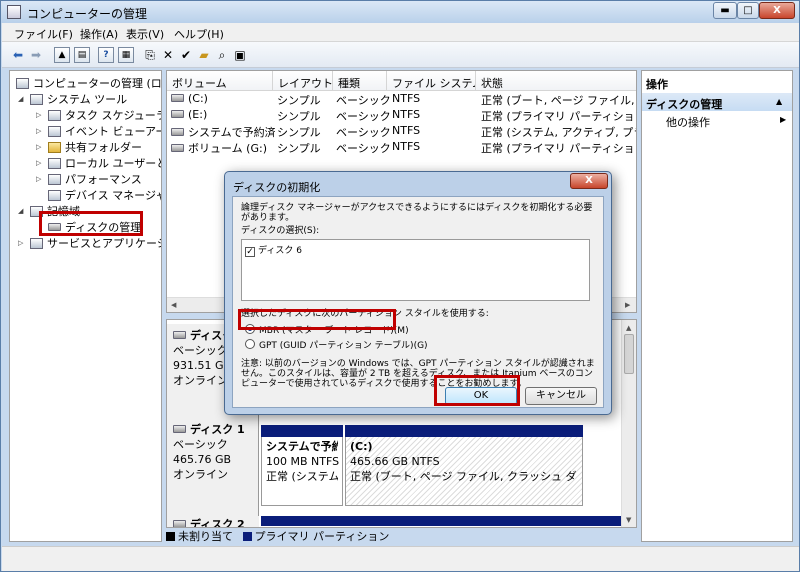 This screenshot has width=800, height=572. Describe the element at coordinates (18, 55) in the screenshot. I see `back-arrow-icon: ⬅` at that location.